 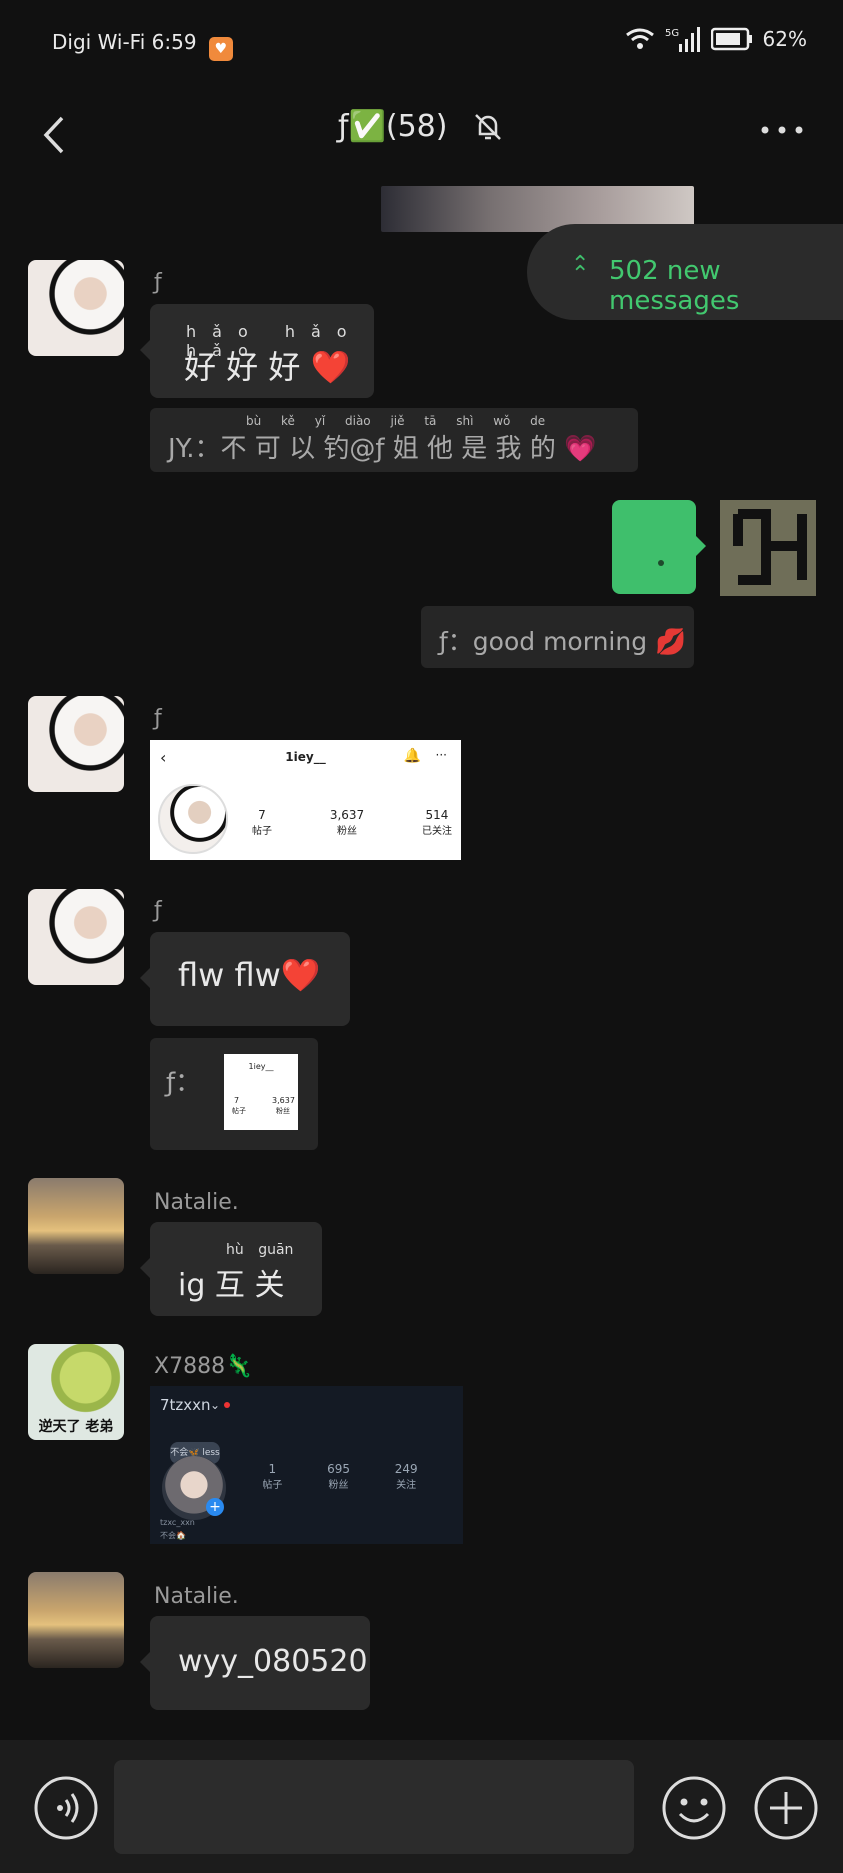 What do you see at coordinates (784, 39) in the screenshot?
I see `battery-percent: 62%` at bounding box center [784, 39].